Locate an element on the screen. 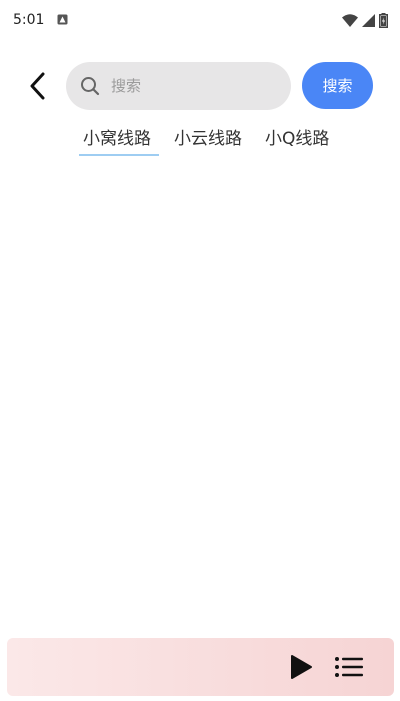 The height and width of the screenshot is (701, 400). battery-icon is located at coordinates (383, 20).